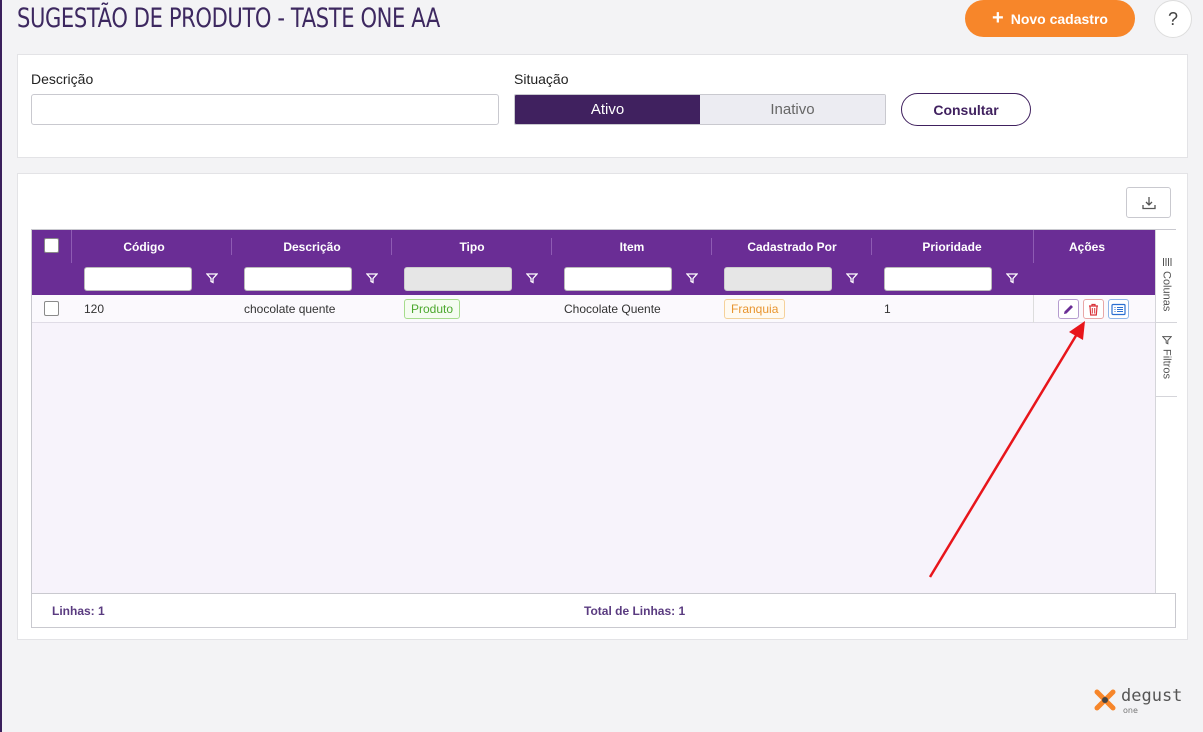  What do you see at coordinates (1006, 449) in the screenshot?
I see `annotation-arrow` at bounding box center [1006, 449].